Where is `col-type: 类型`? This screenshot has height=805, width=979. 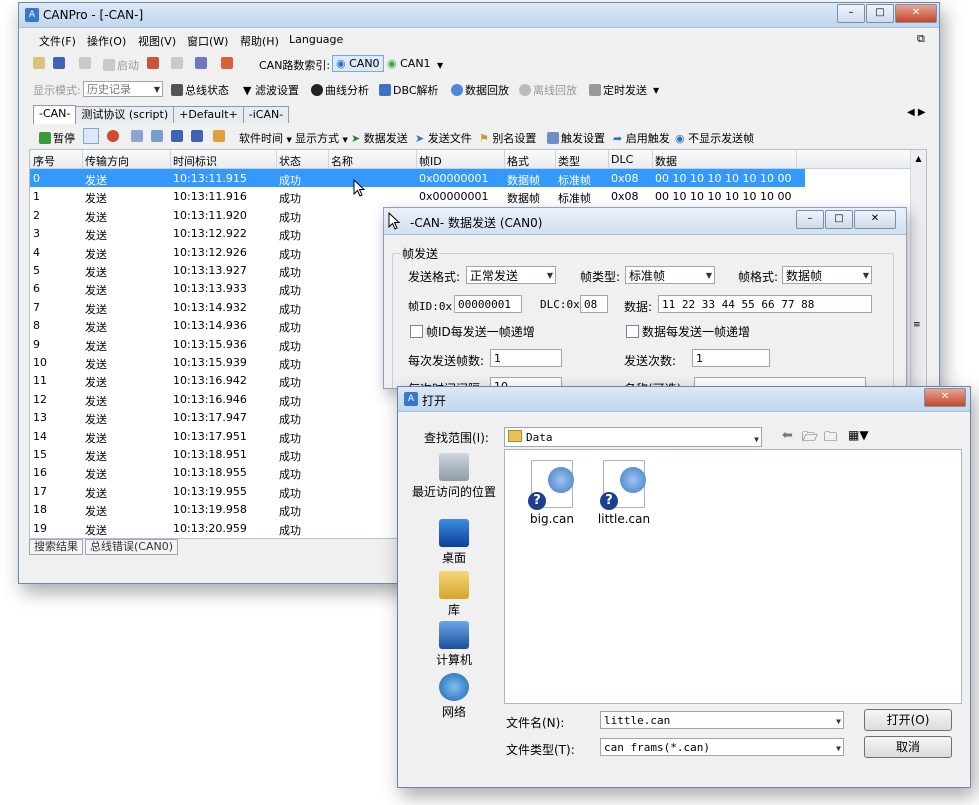 col-type: 类型 is located at coordinates (569, 161).